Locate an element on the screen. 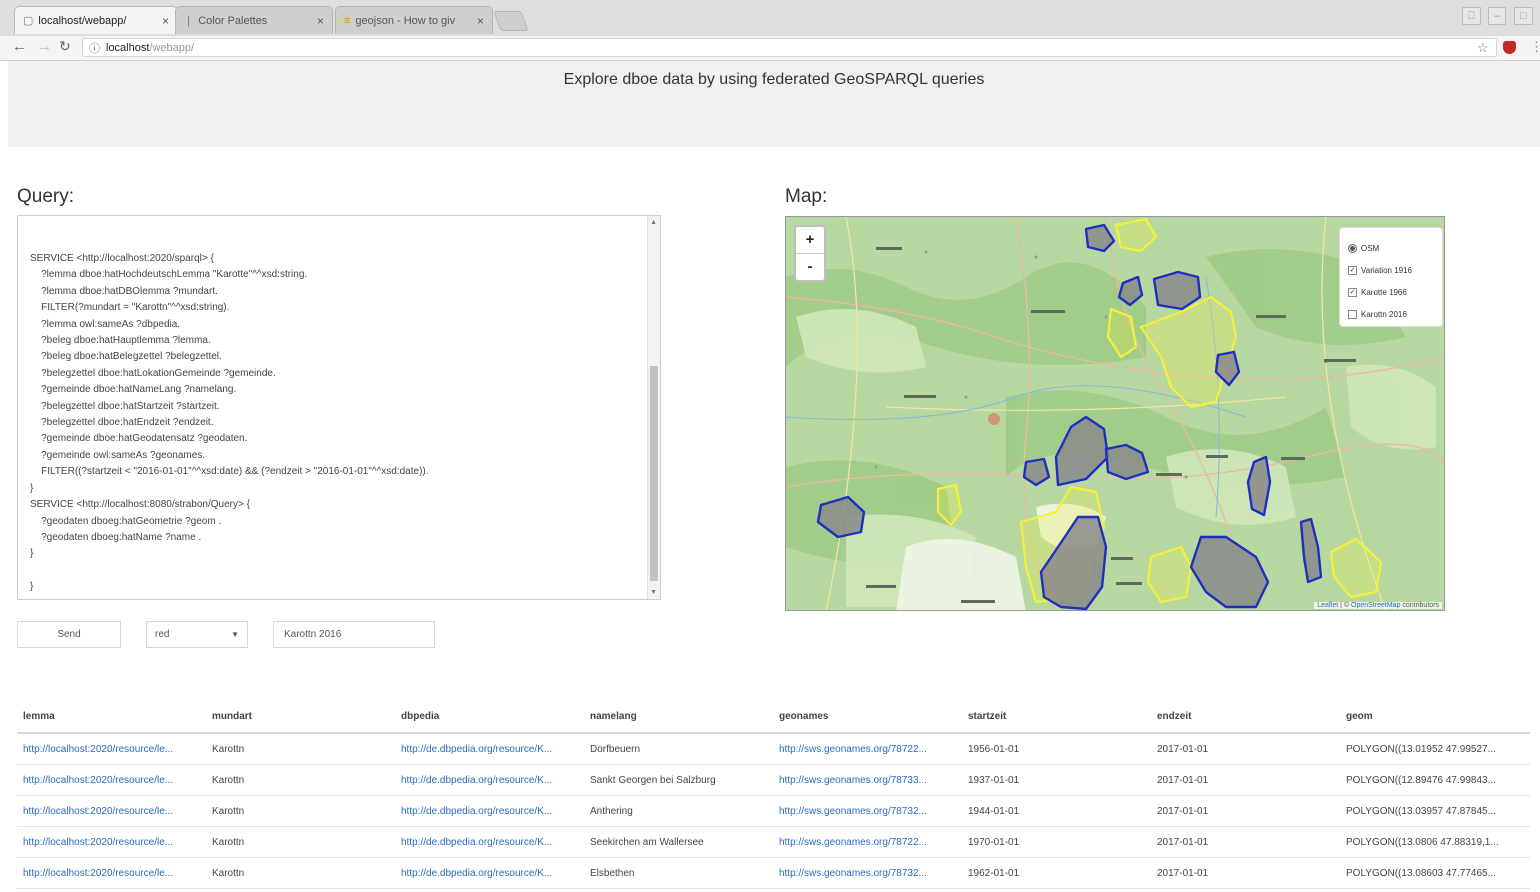  namelang-cell: Dorfbeuern is located at coordinates (615, 749).